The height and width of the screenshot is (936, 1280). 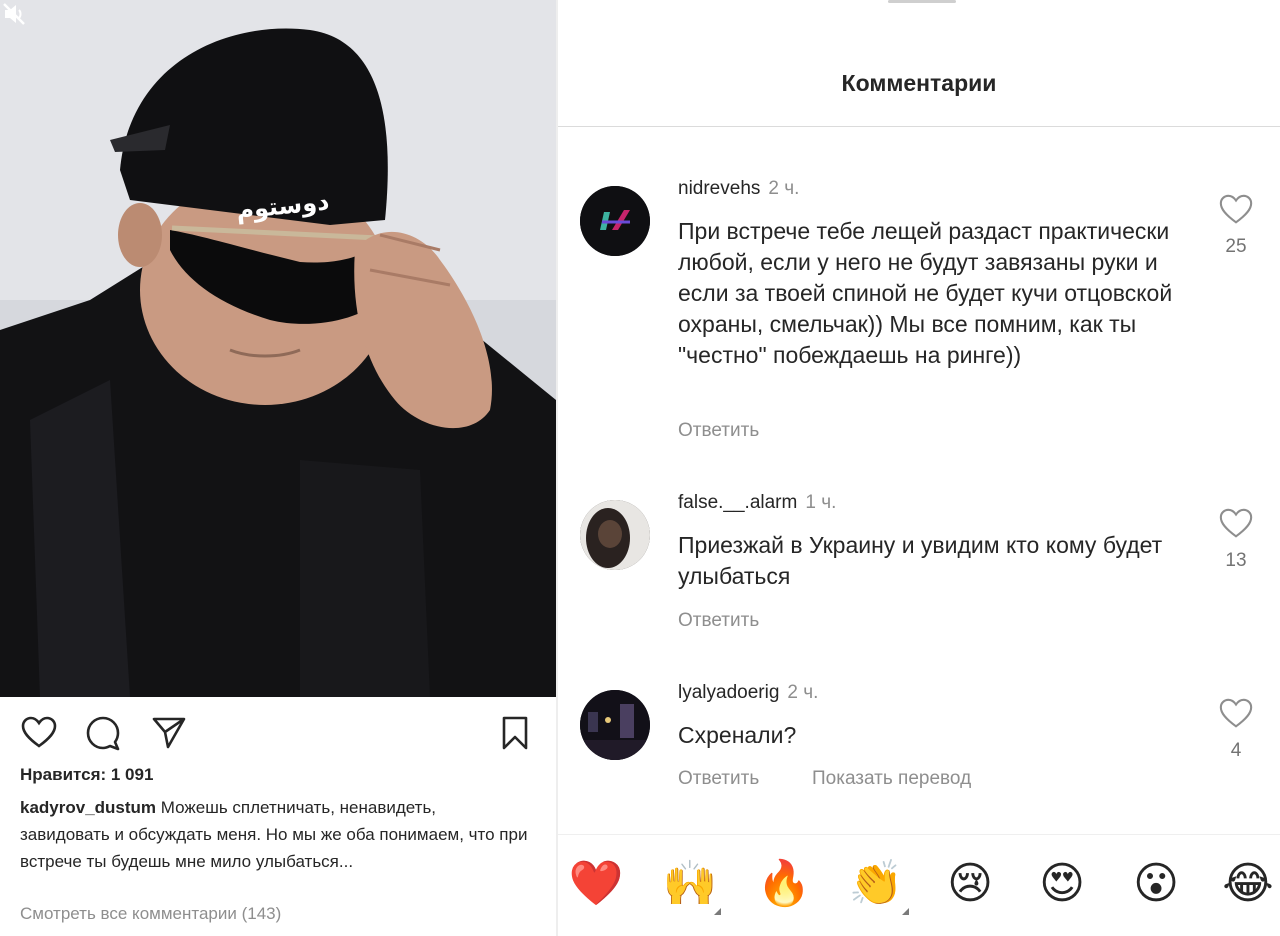 What do you see at coordinates (728, 692) in the screenshot?
I see `comment-username: lyalyadoerig` at bounding box center [728, 692].